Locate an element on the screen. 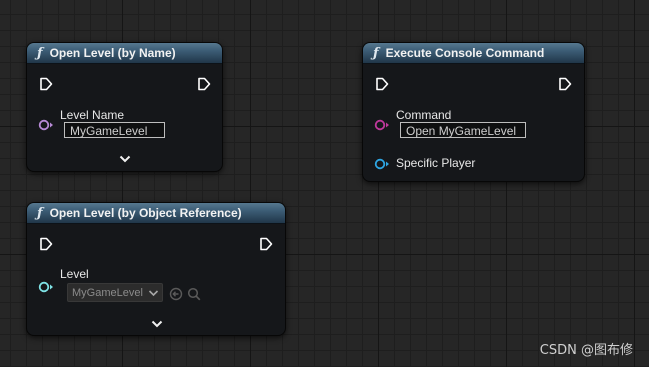  pin-label-level-name: Level Name is located at coordinates (92, 115).